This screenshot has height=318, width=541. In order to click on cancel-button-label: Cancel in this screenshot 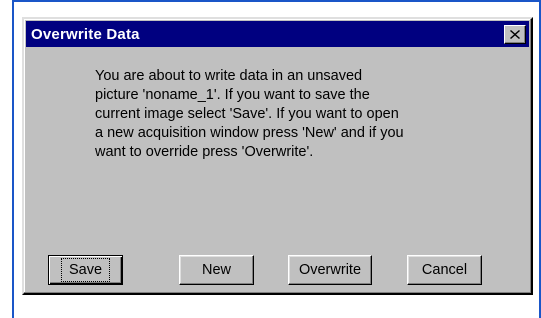, I will do `click(444, 270)`.